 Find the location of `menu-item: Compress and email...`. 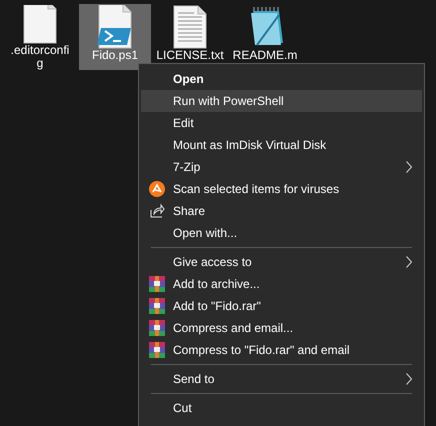

menu-item: Compress and email... is located at coordinates (281, 328).